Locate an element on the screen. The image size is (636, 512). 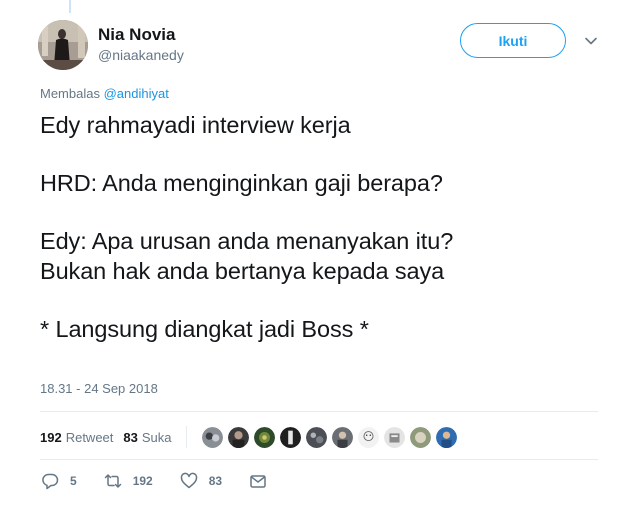
heart-icon is located at coordinates (188, 480).